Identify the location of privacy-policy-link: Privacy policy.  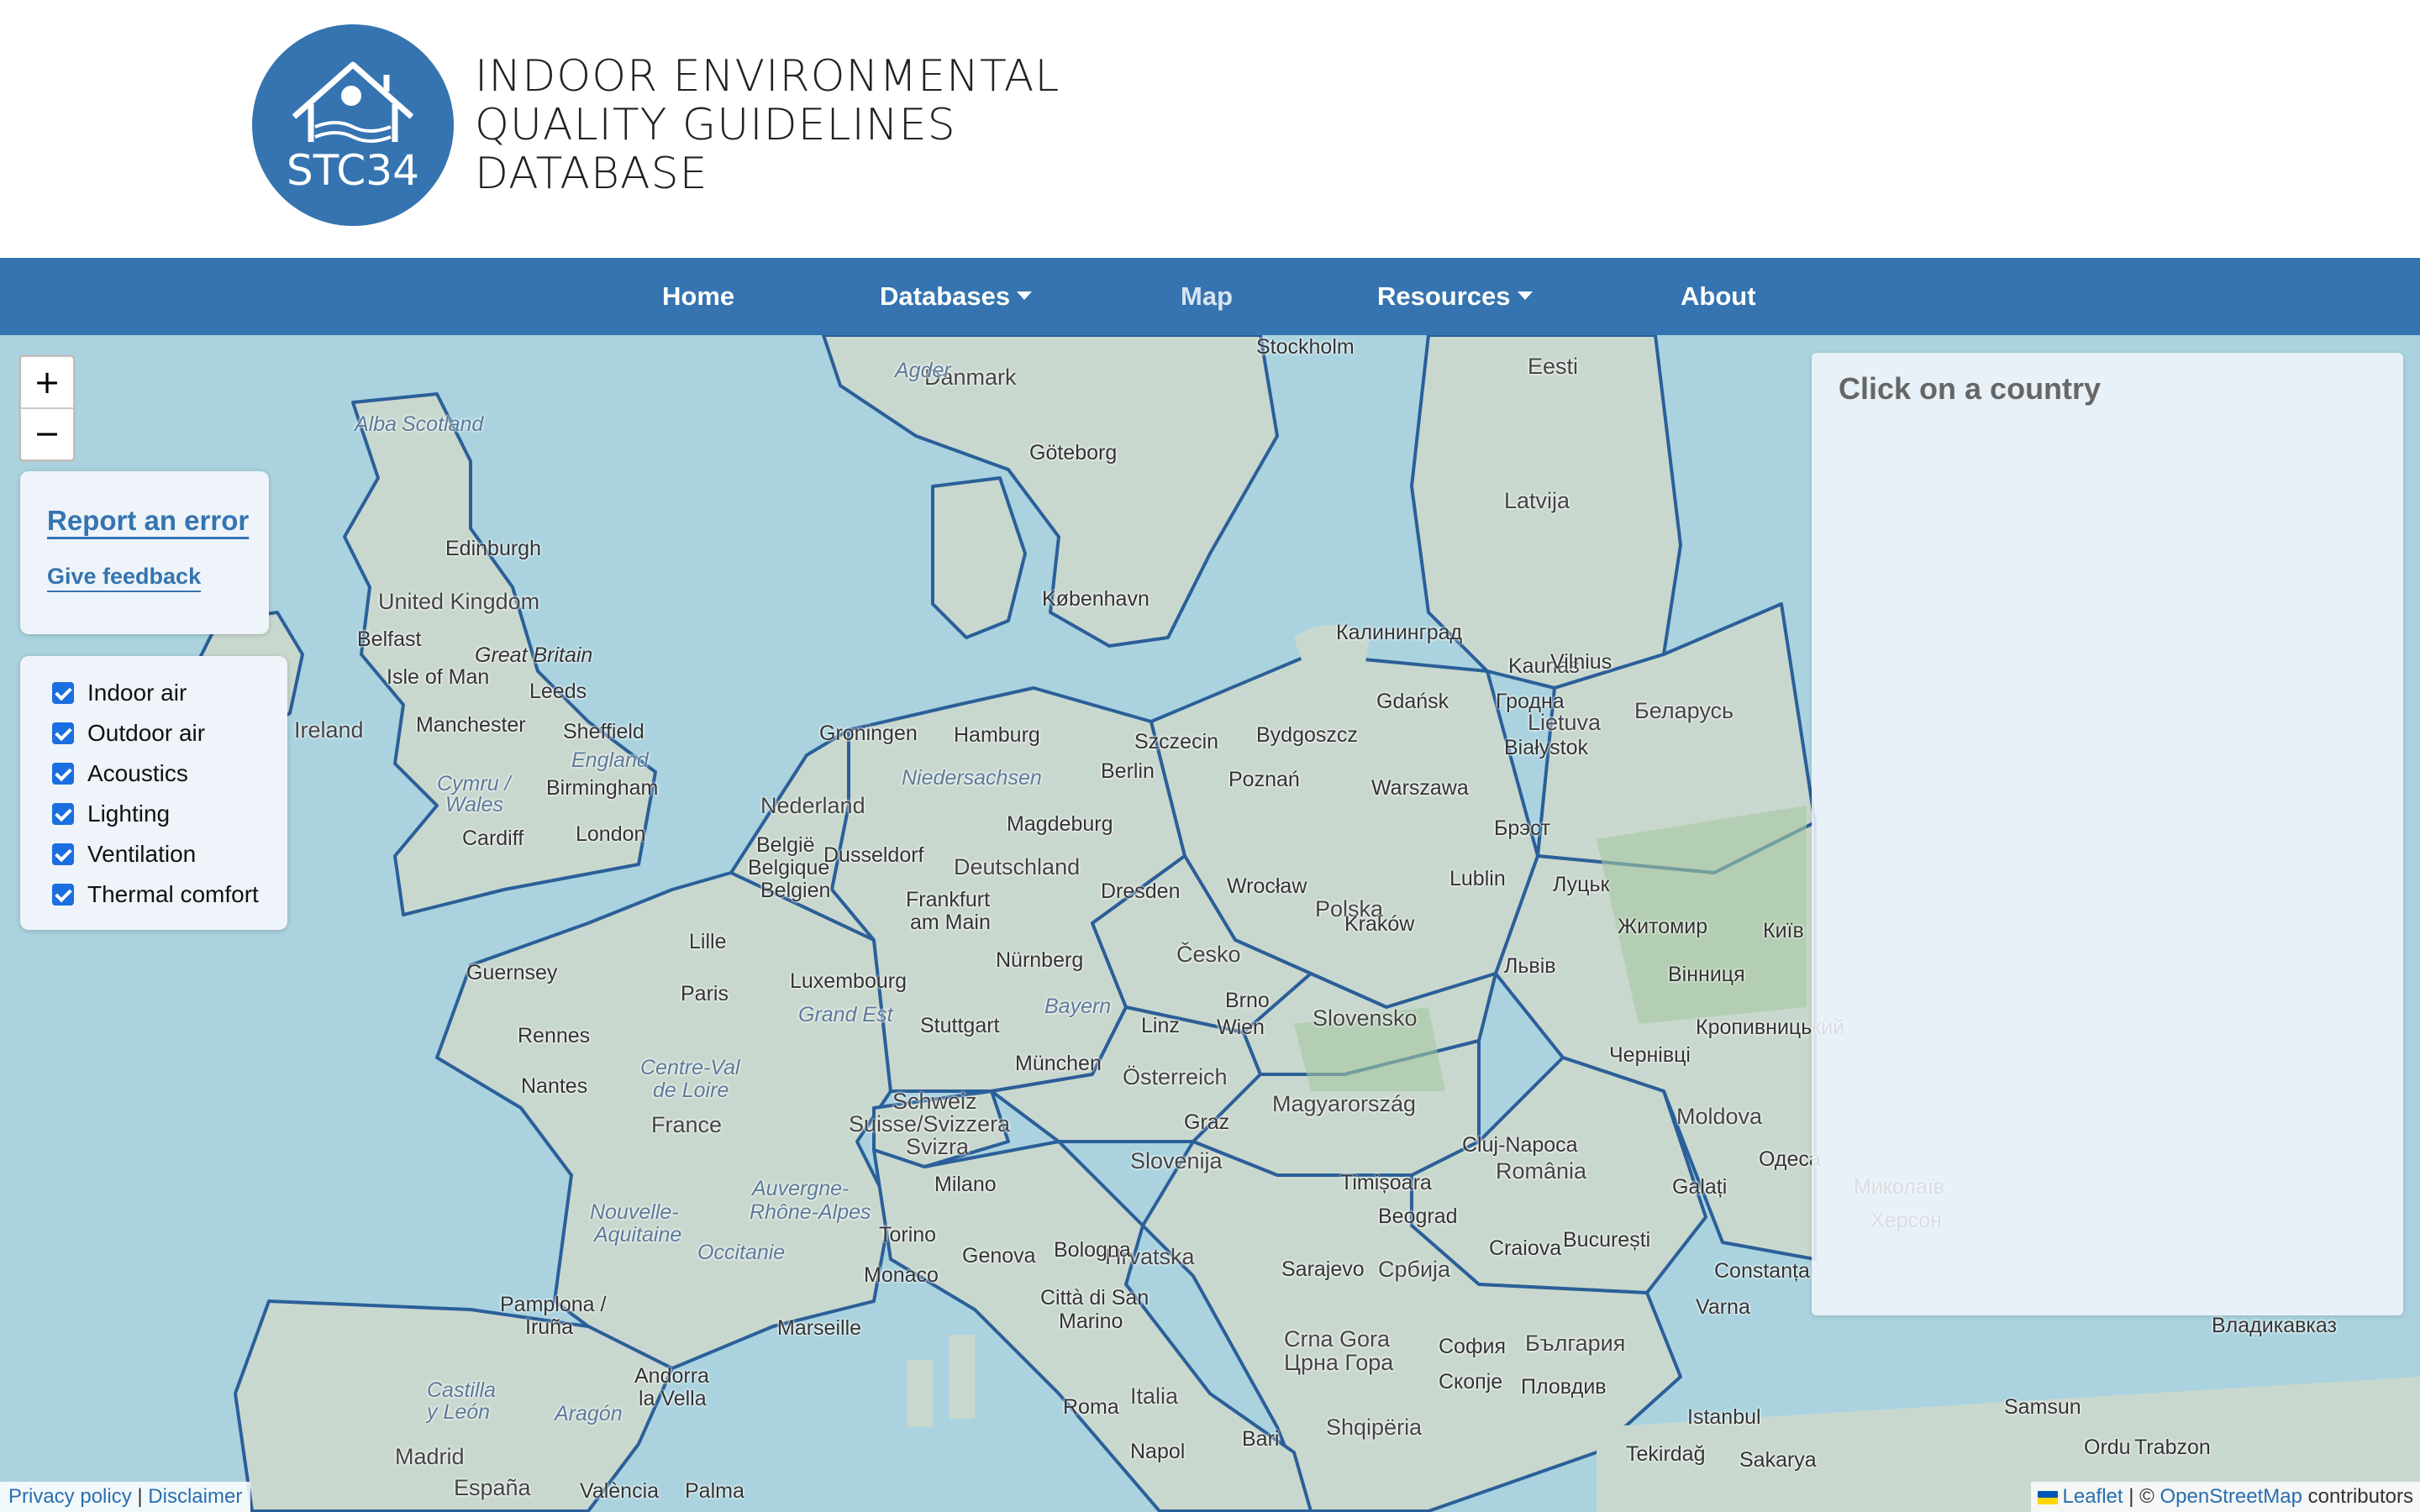
(70, 1496).